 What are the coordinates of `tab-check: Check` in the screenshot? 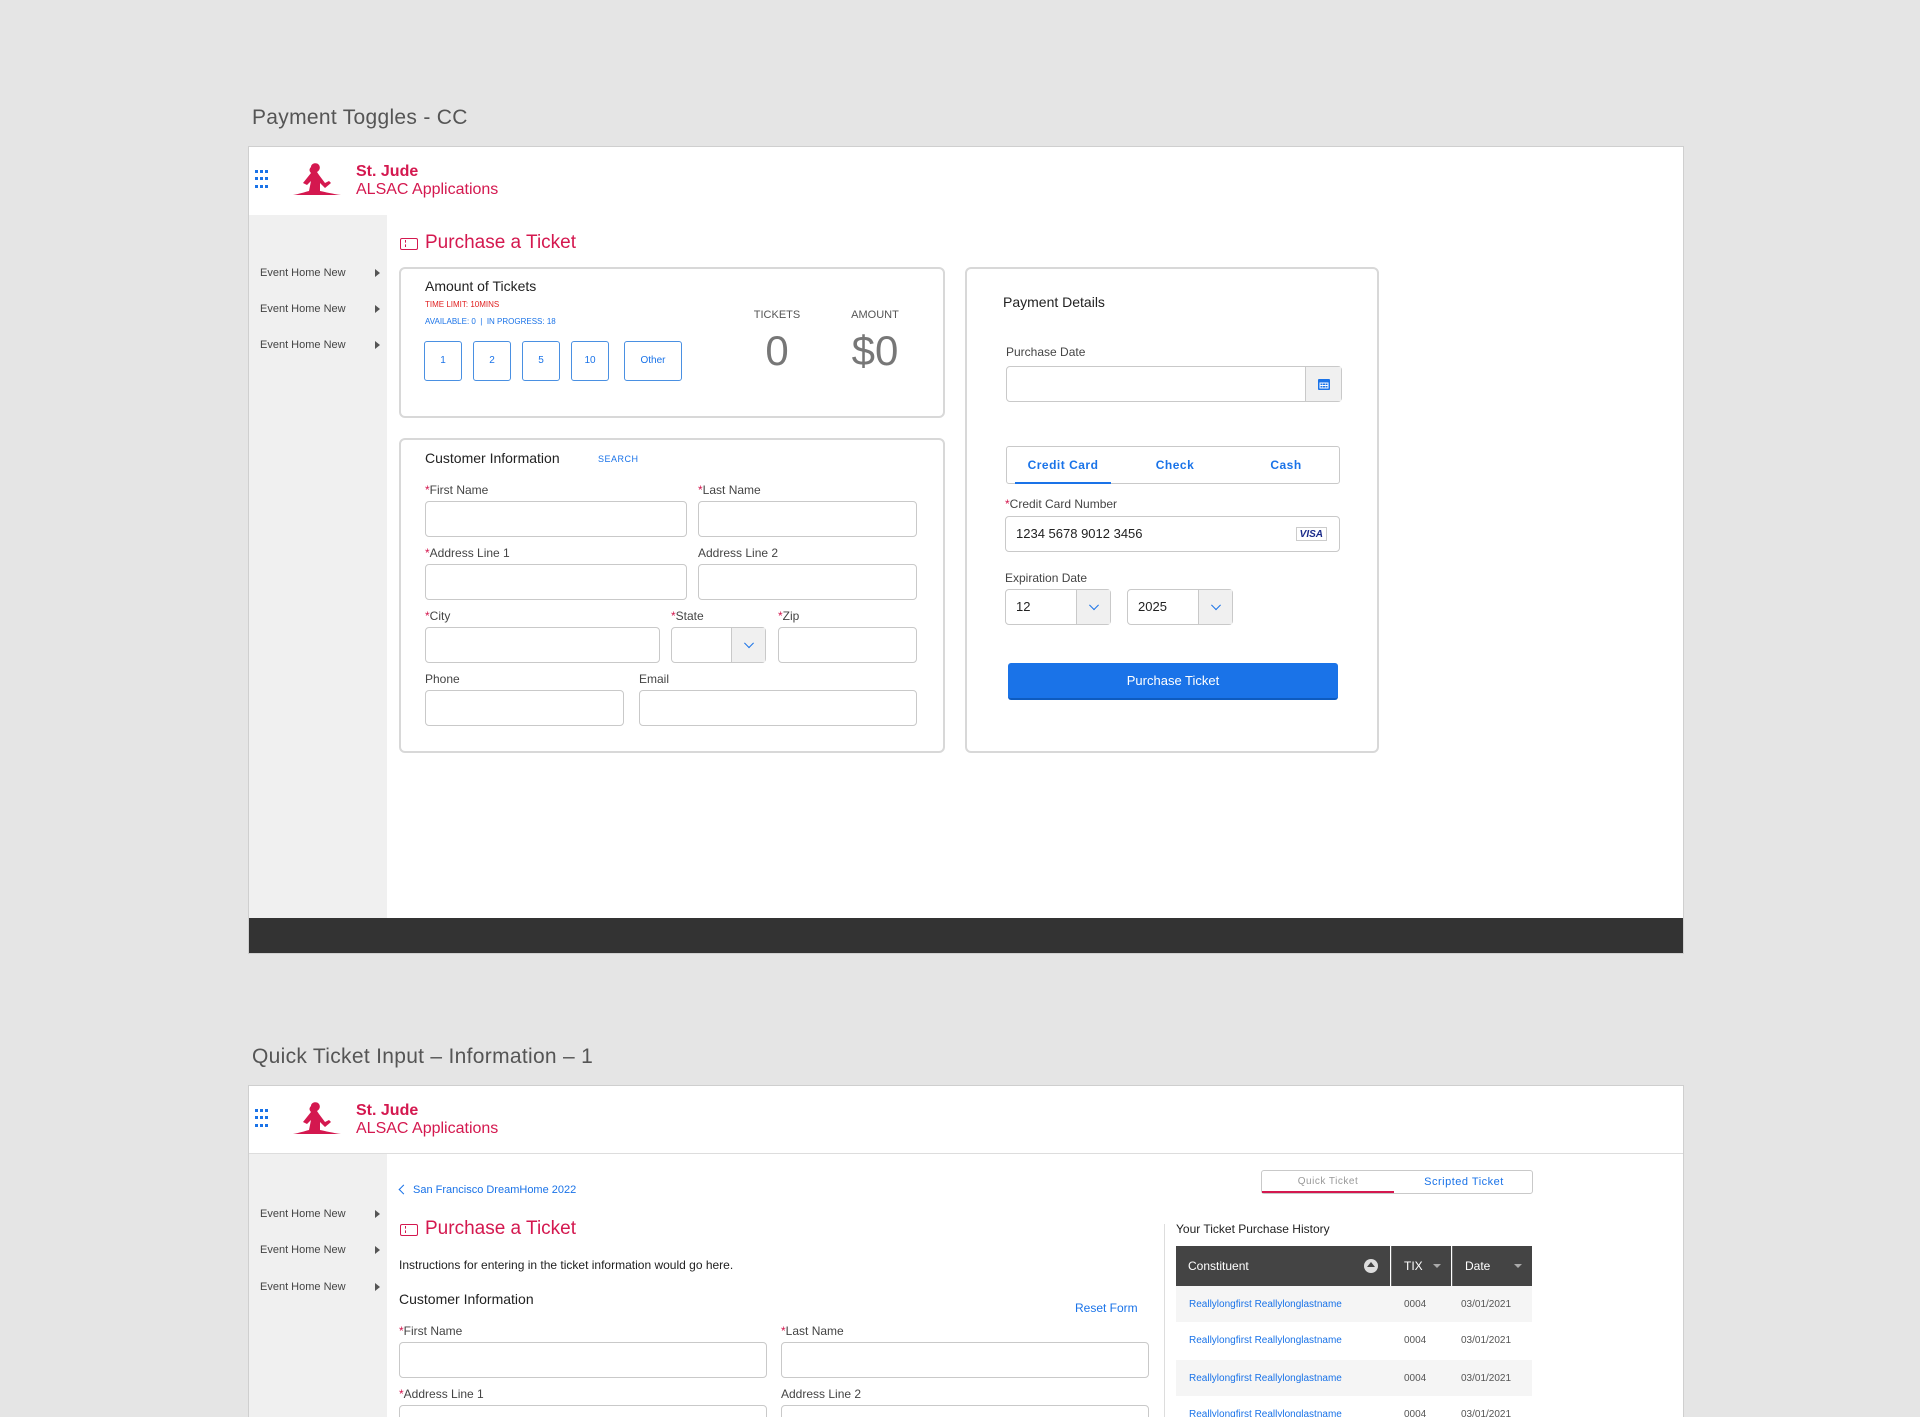 It's located at (1175, 465).